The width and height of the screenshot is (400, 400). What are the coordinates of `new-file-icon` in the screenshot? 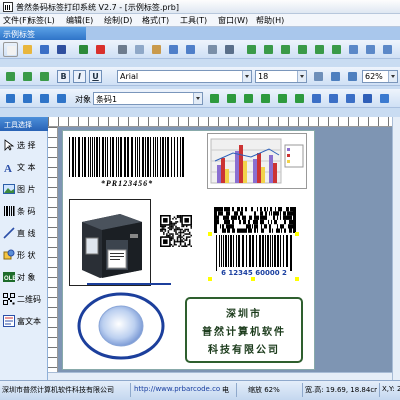 It's located at (10, 49).